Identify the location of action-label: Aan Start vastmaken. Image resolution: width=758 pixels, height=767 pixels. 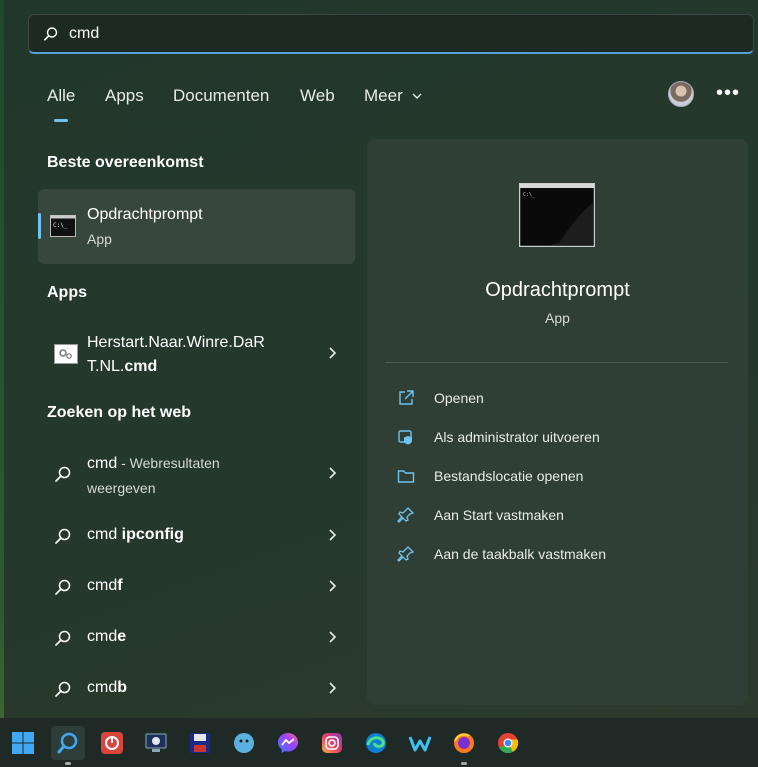
(499, 515).